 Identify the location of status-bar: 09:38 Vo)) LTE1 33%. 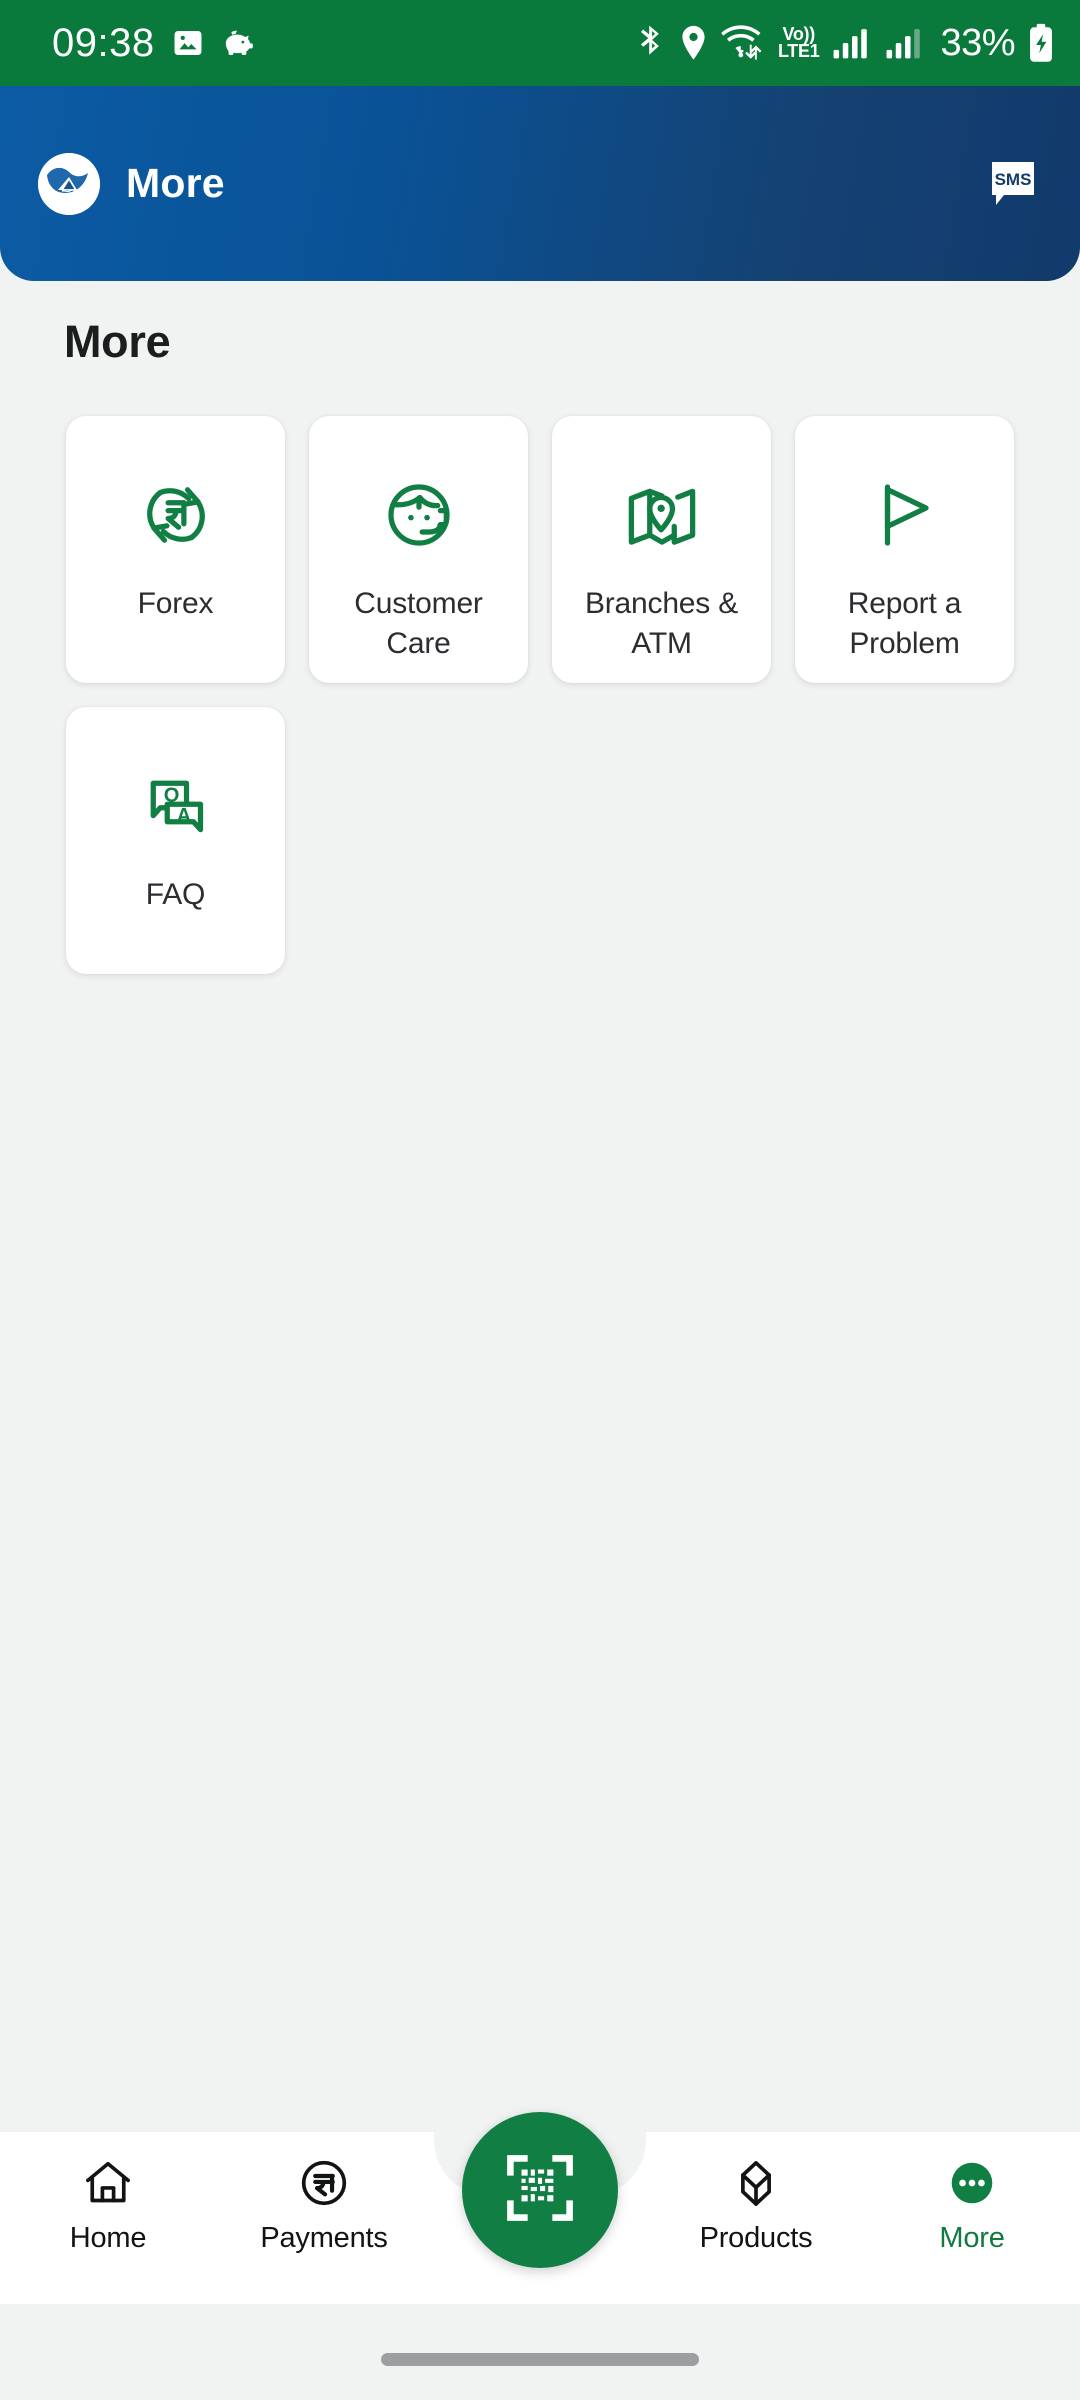
(540, 43).